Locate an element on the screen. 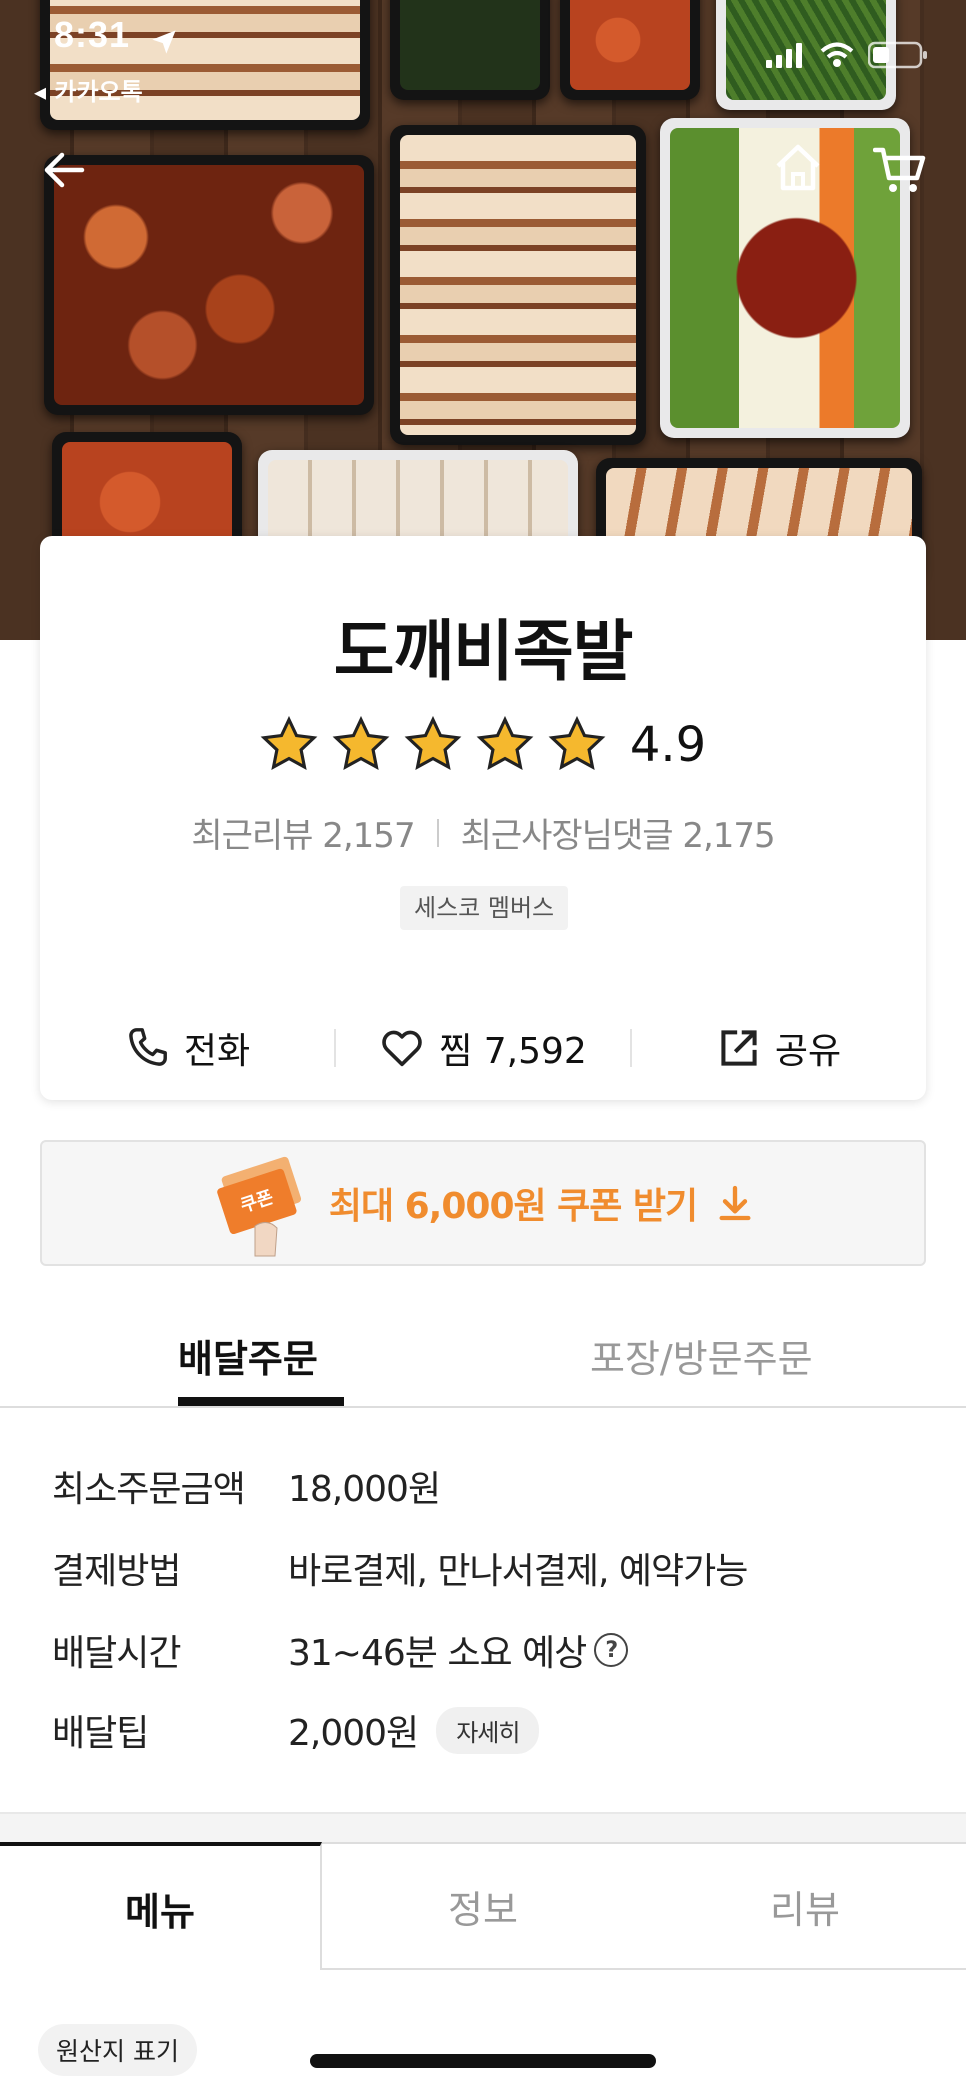 This screenshot has width=966, height=2092. home-button is located at coordinates (798, 168).